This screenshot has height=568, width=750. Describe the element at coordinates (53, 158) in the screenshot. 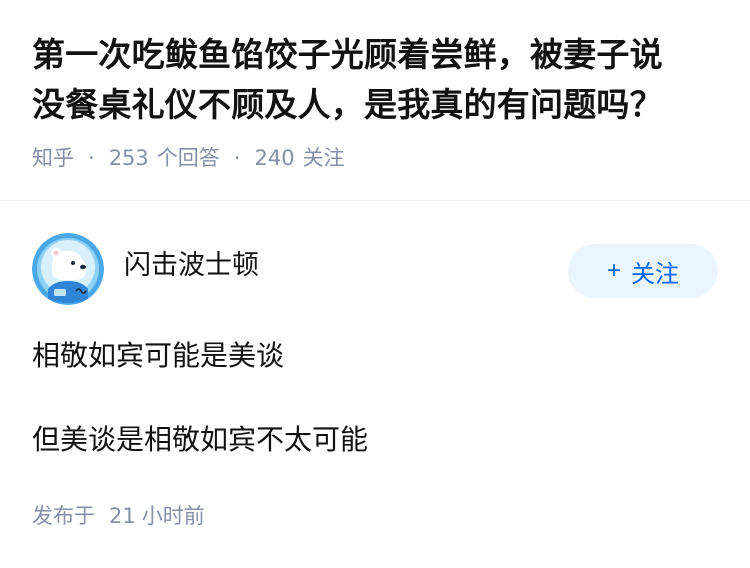

I see `source-label: 知乎` at that location.